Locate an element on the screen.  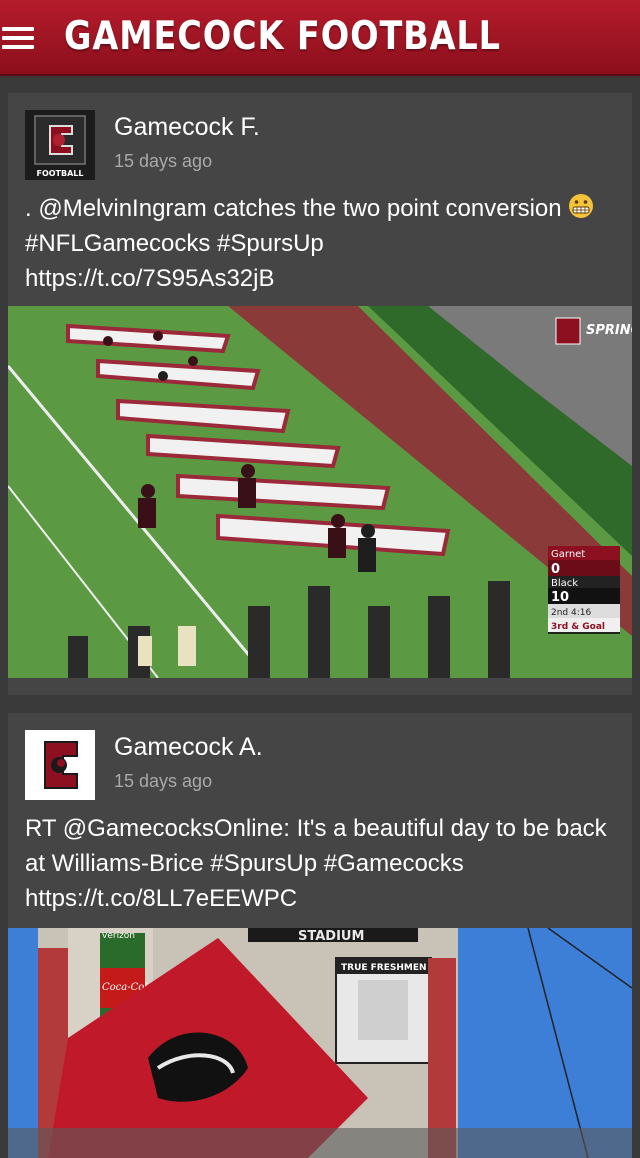
grimacing-face-icon is located at coordinates (581, 206).